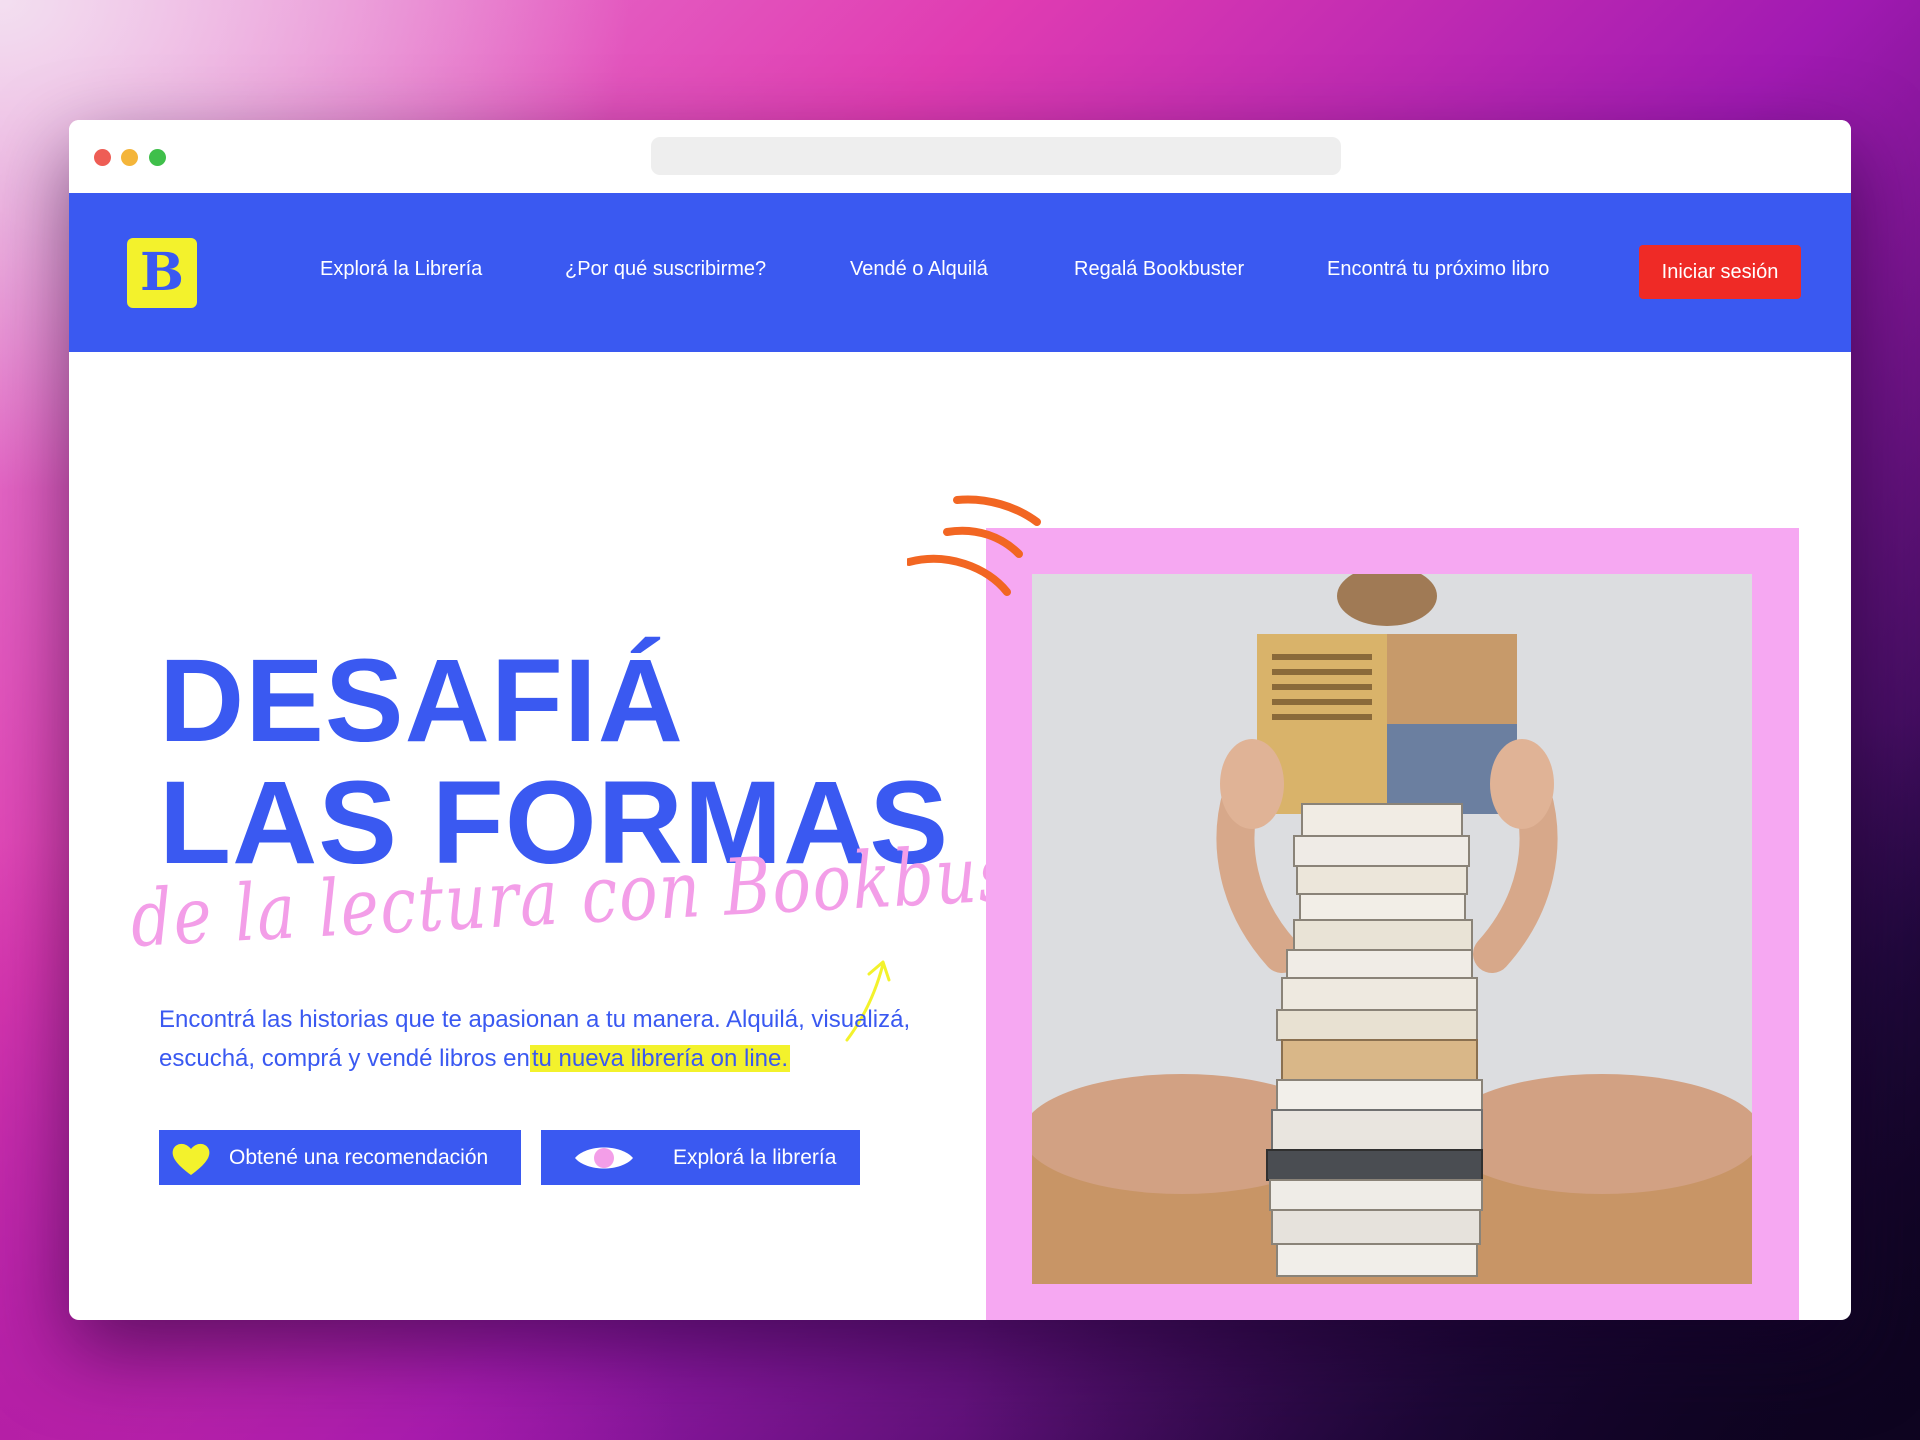  Describe the element at coordinates (996, 156) in the screenshot. I see `address-bar` at that location.